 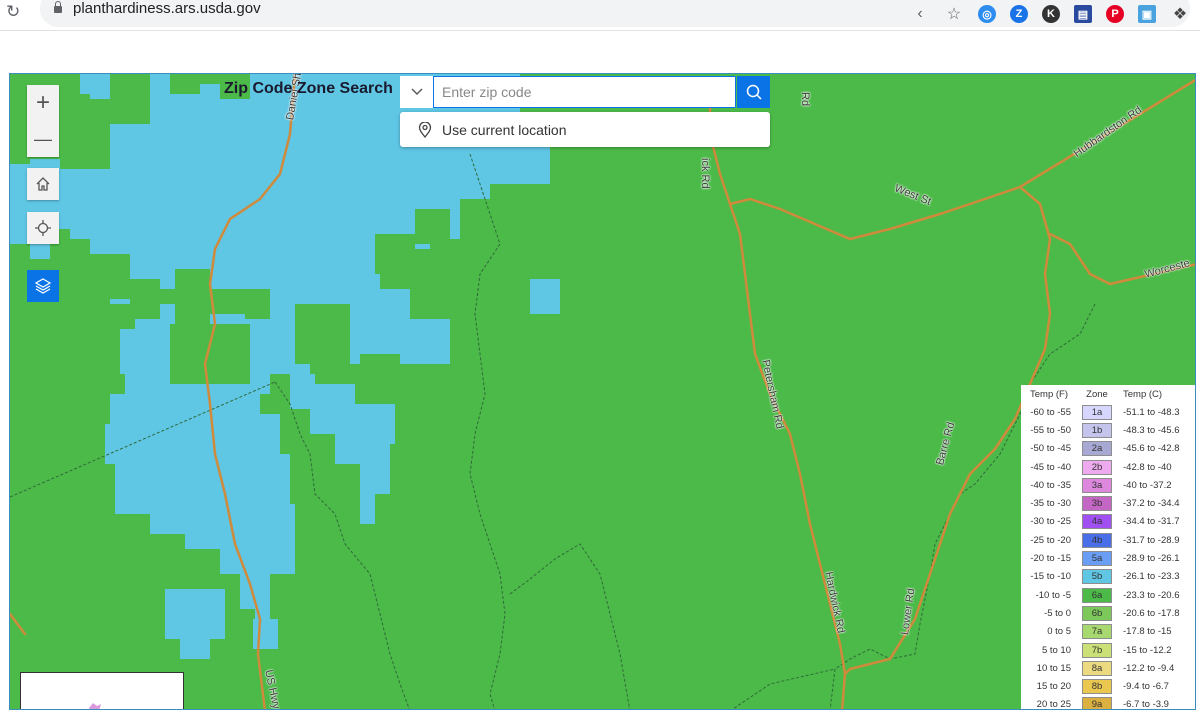 I want to click on zone-5b-patch-b, so click(x=195, y=646).